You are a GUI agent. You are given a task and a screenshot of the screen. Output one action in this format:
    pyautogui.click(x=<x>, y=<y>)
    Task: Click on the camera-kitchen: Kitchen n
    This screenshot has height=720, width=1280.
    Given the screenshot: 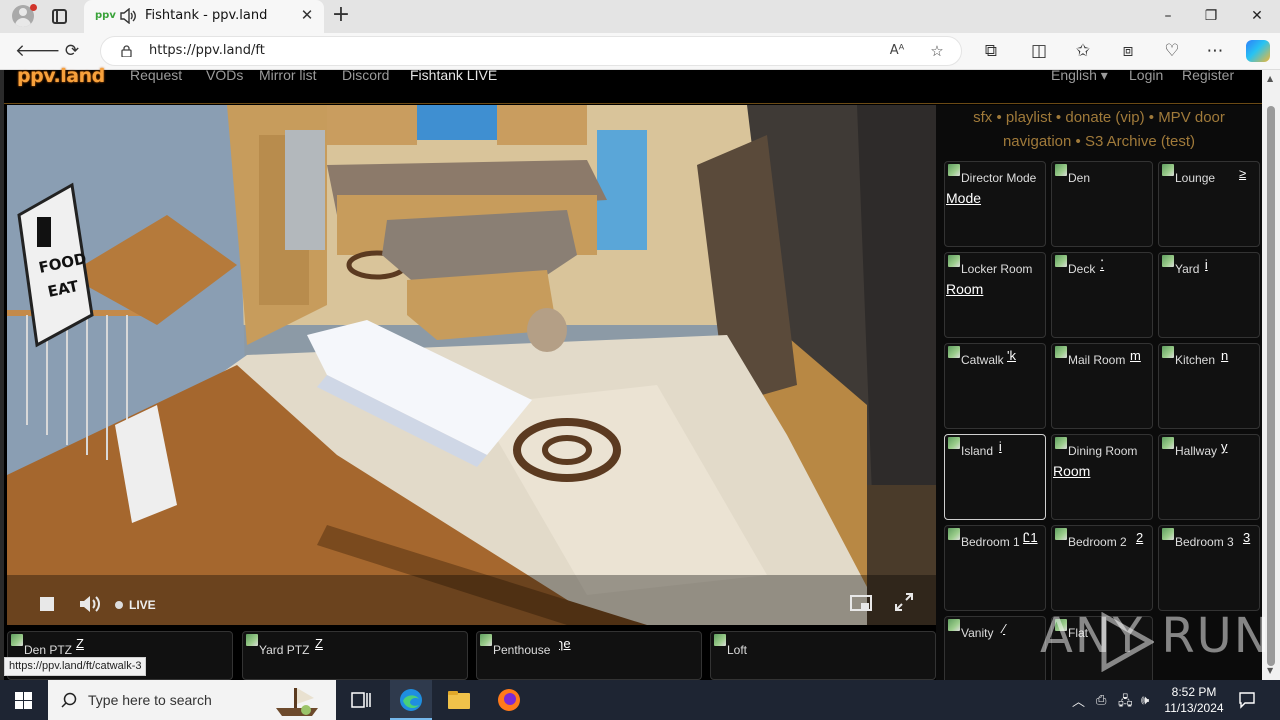 What is the action you would take?
    pyautogui.click(x=1209, y=386)
    